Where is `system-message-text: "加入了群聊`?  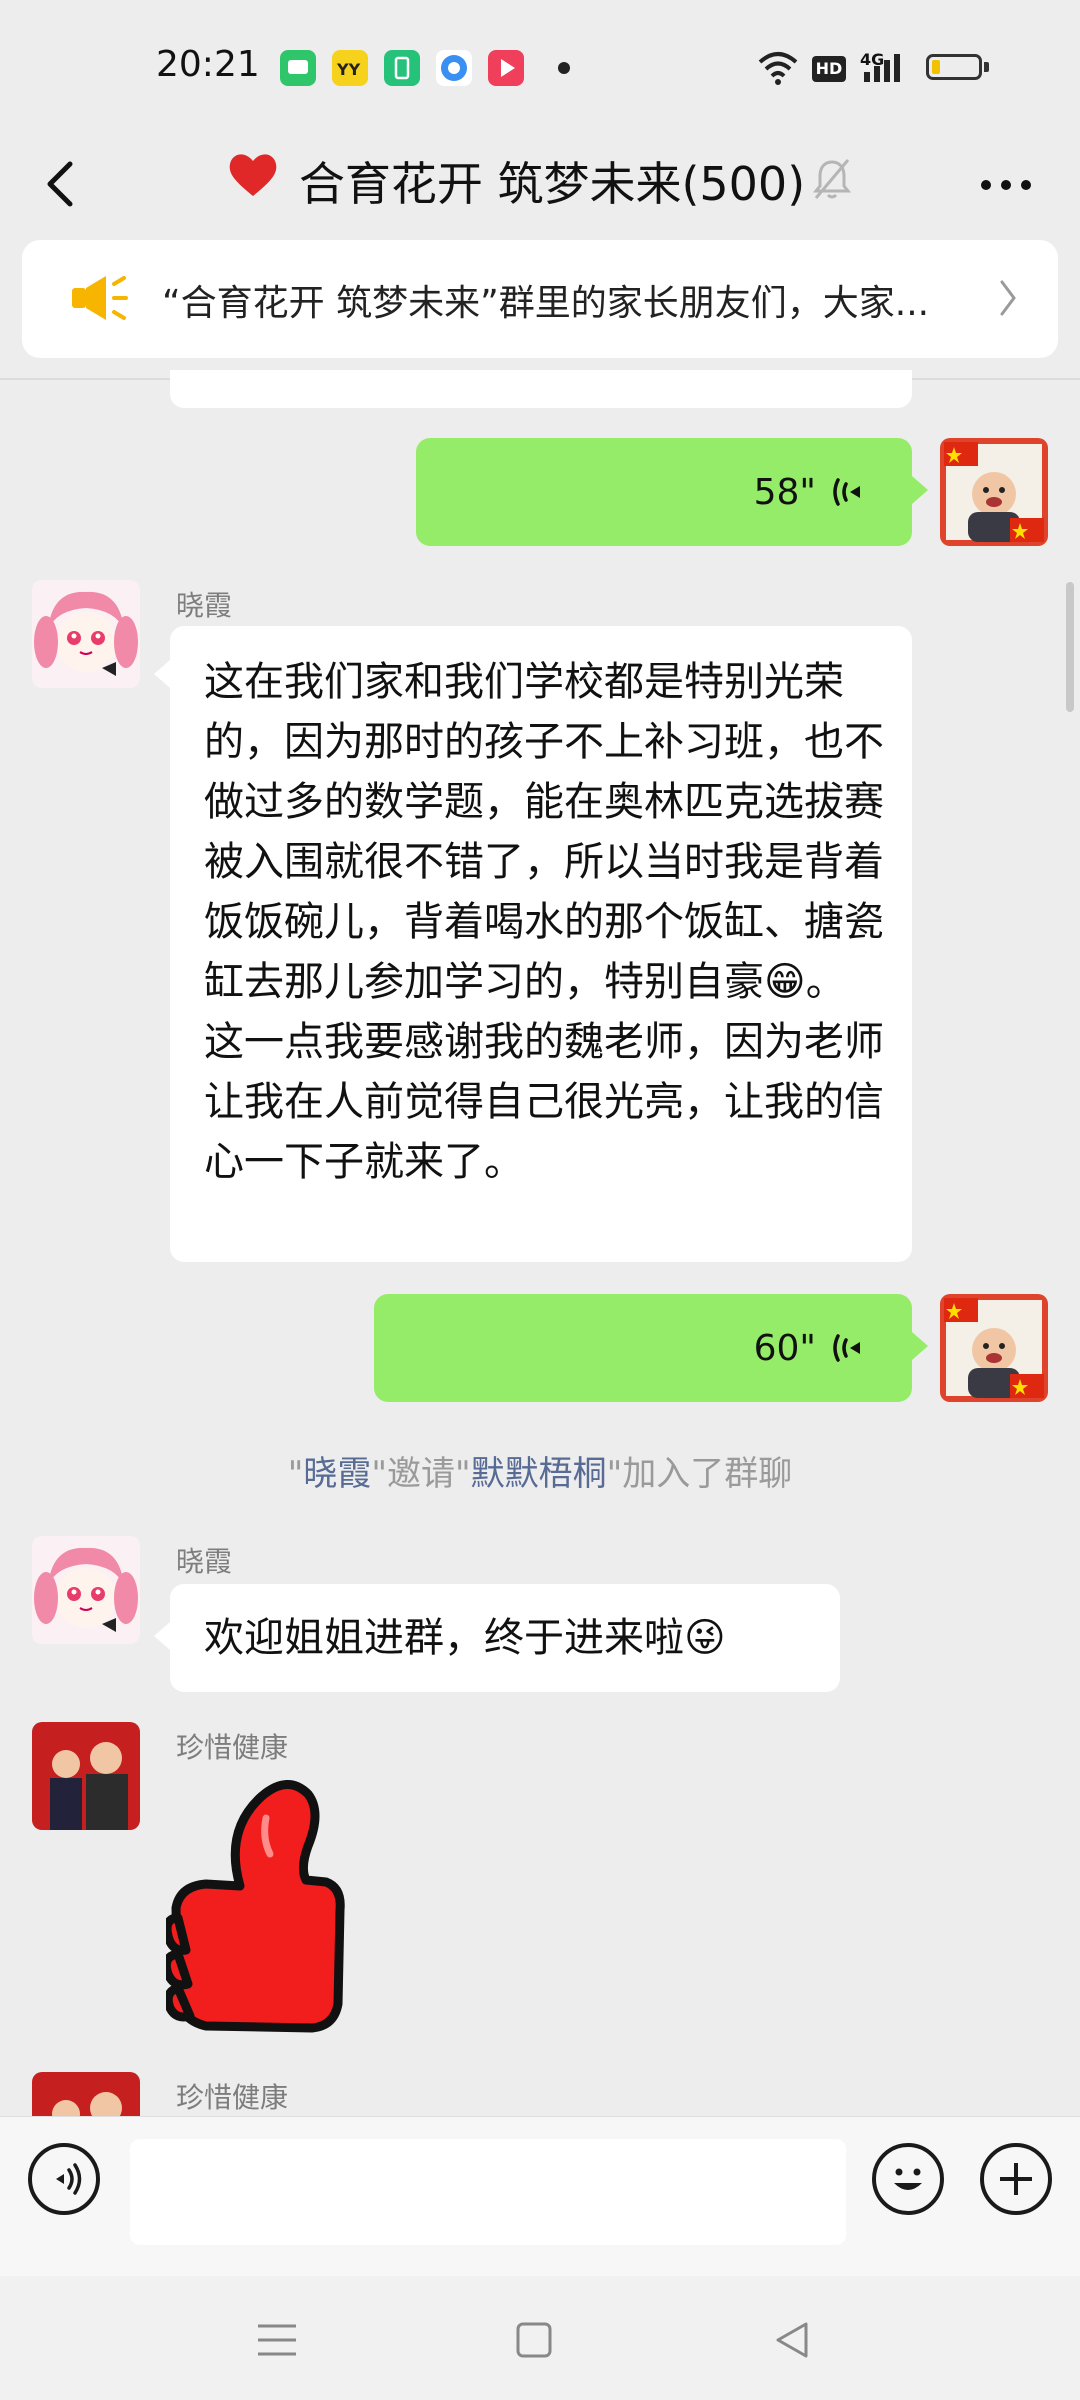 system-message-text: "加入了群聊 is located at coordinates (699, 1474).